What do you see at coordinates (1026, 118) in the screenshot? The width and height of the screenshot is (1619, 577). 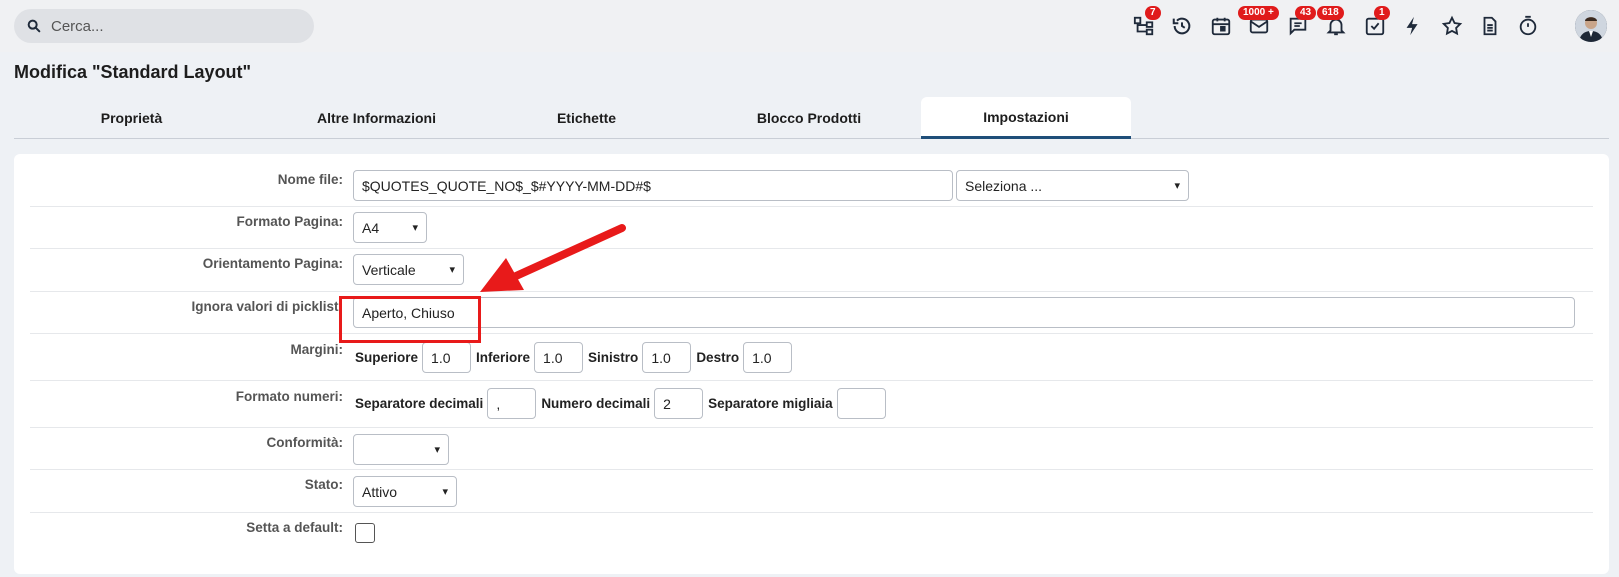 I see `tab-settings: Impostazioni` at bounding box center [1026, 118].